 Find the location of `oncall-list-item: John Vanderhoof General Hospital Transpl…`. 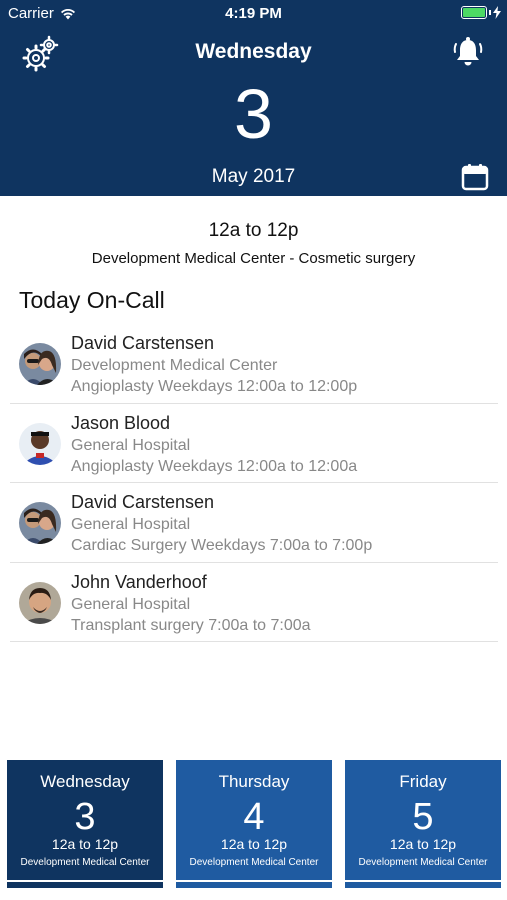

oncall-list-item: John Vanderhoof General Hospital Transpl… is located at coordinates (254, 602).